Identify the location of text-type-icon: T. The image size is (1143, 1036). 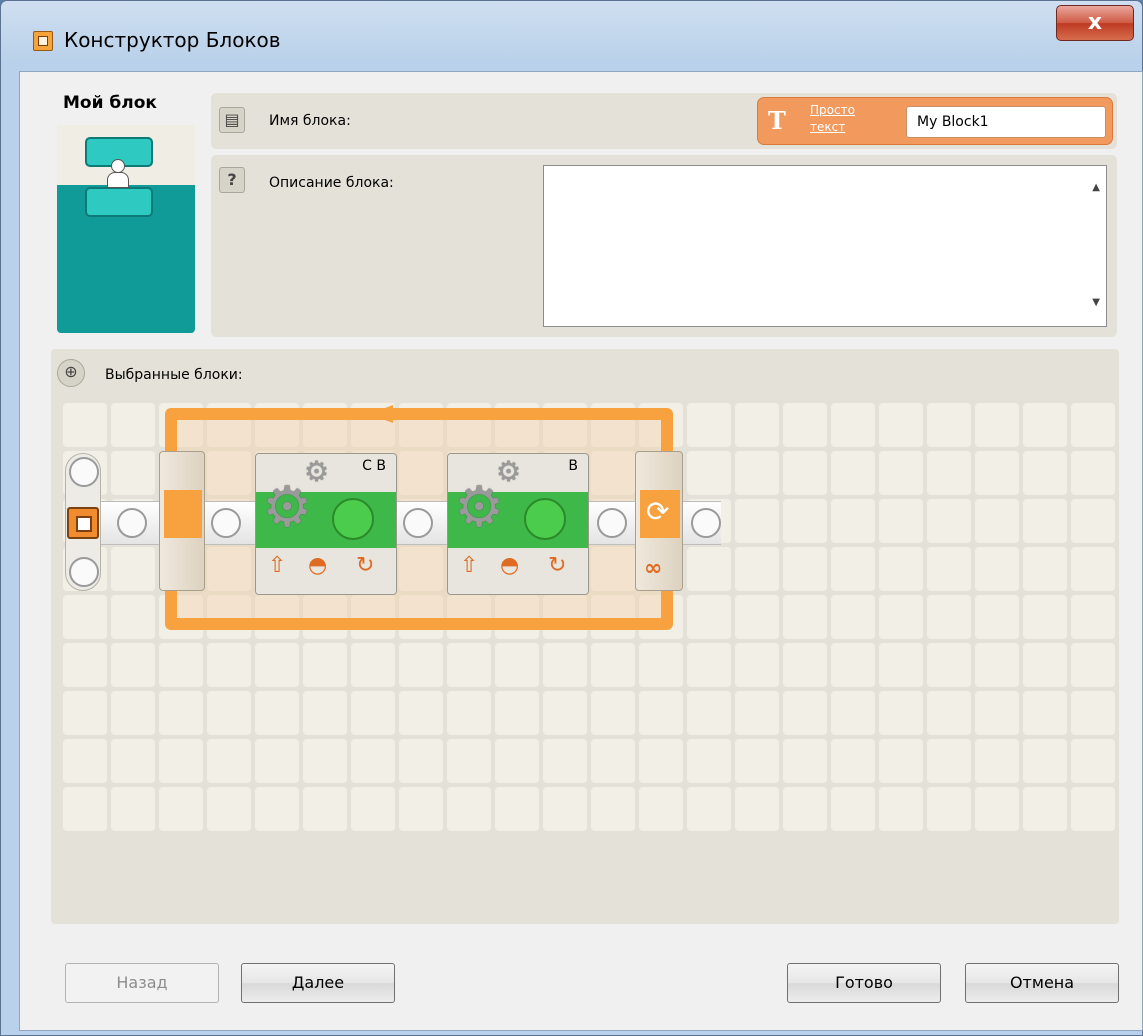
(777, 120).